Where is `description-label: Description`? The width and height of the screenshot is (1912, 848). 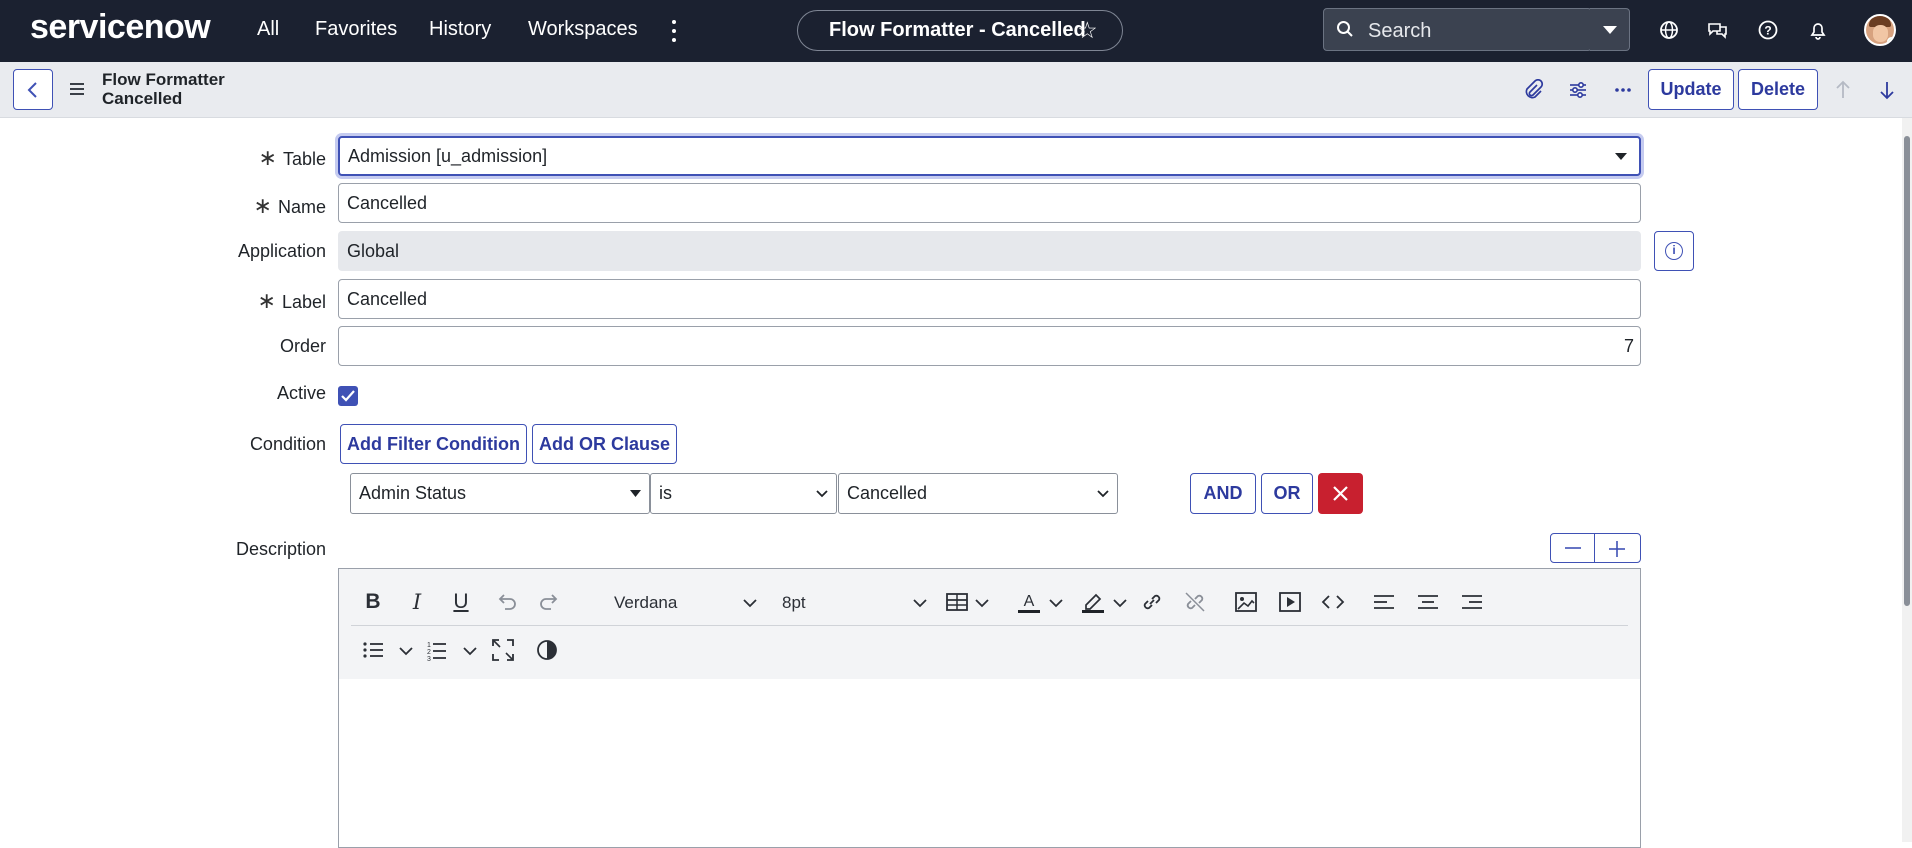
description-label: Description is located at coordinates (280, 549).